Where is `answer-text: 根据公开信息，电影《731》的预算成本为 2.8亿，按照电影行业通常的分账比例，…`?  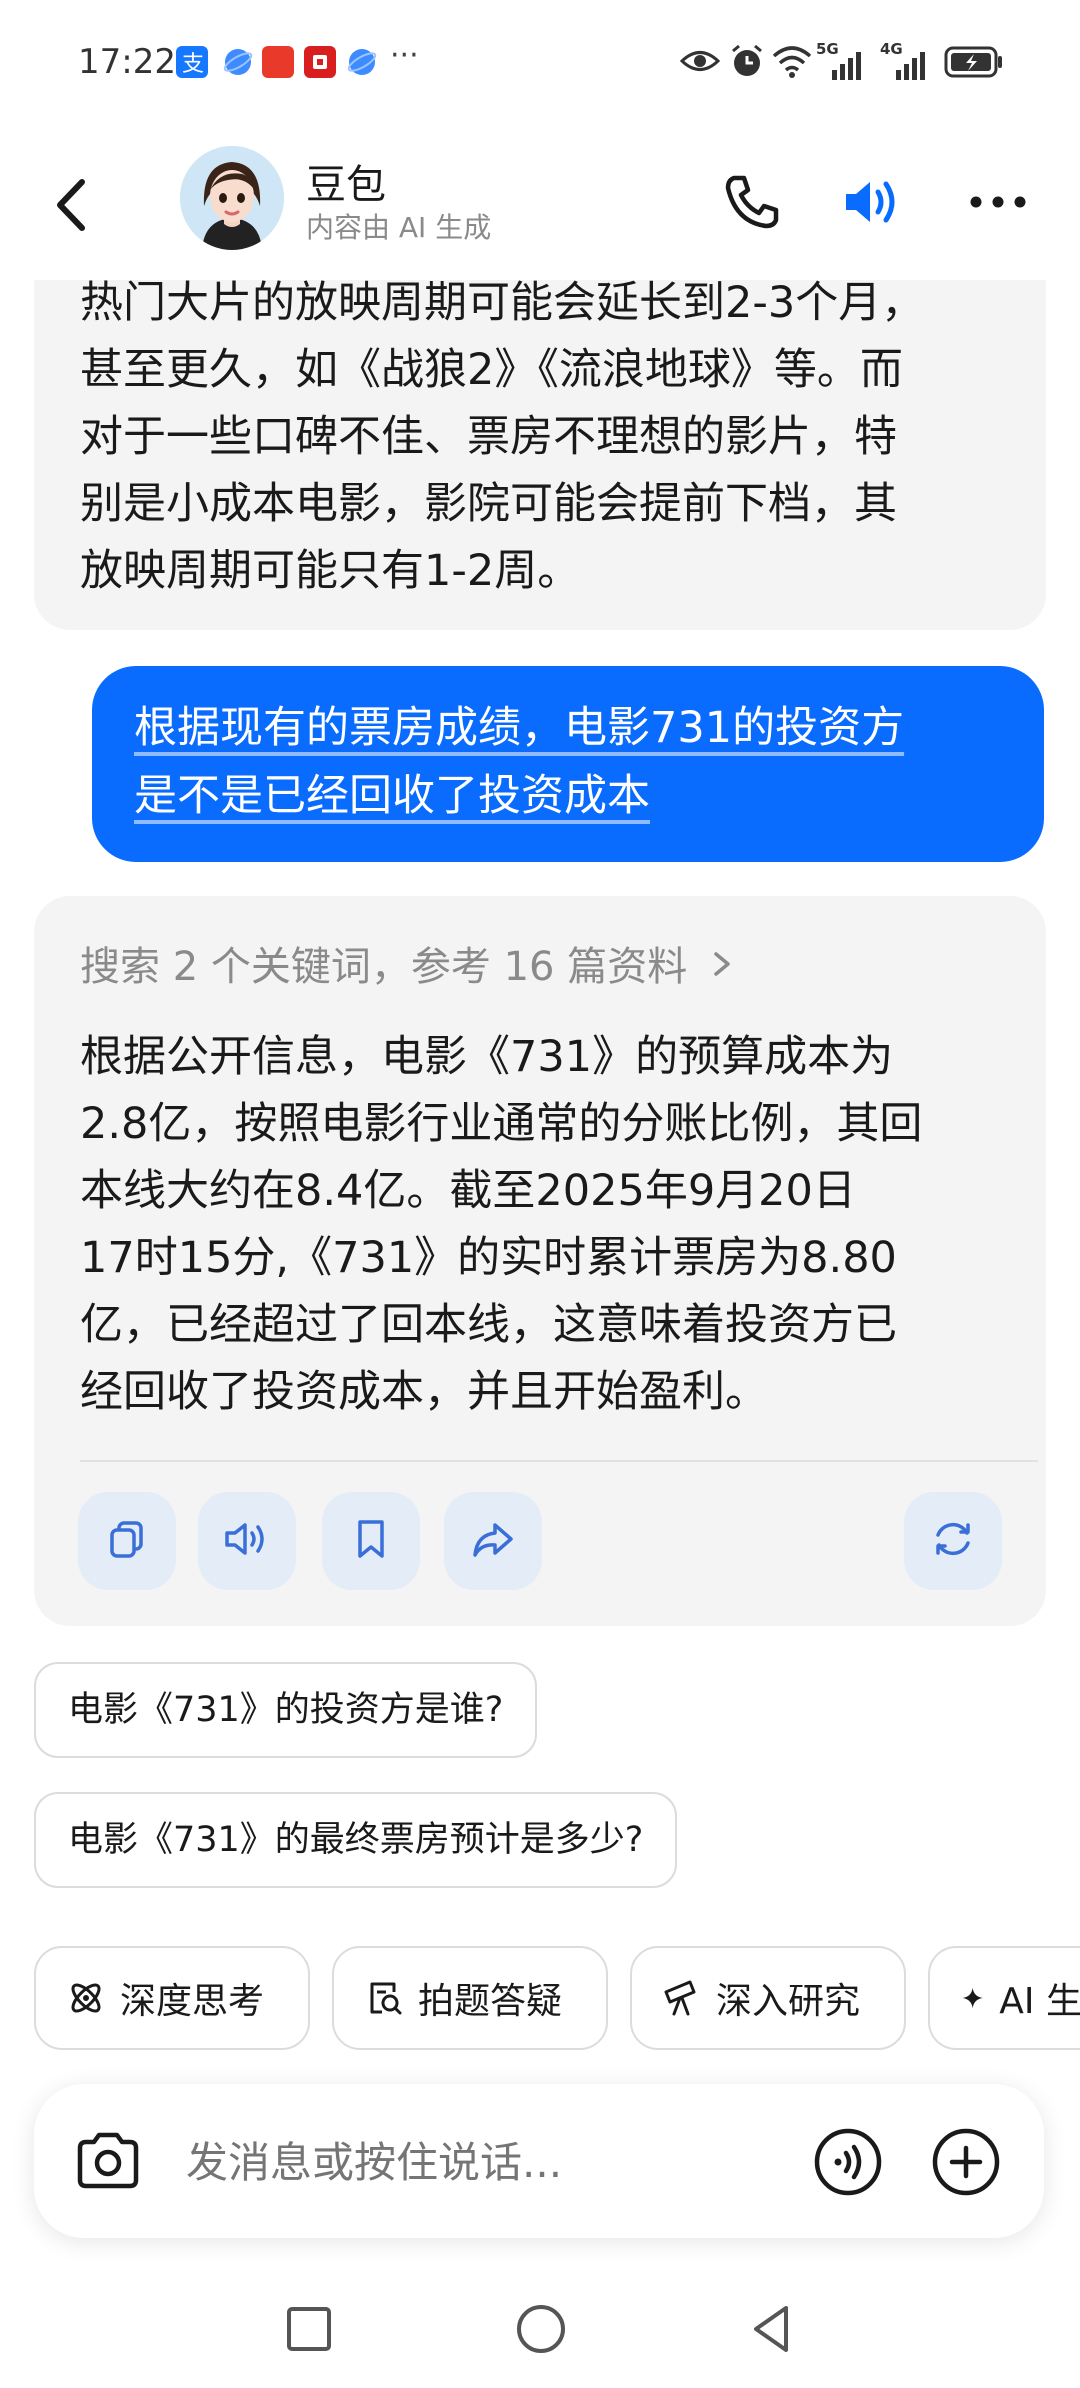
answer-text: 根据公开信息，电影《731》的预算成本为 2.8亿，按照电影行业通常的分账比例，… is located at coordinates (560, 1225).